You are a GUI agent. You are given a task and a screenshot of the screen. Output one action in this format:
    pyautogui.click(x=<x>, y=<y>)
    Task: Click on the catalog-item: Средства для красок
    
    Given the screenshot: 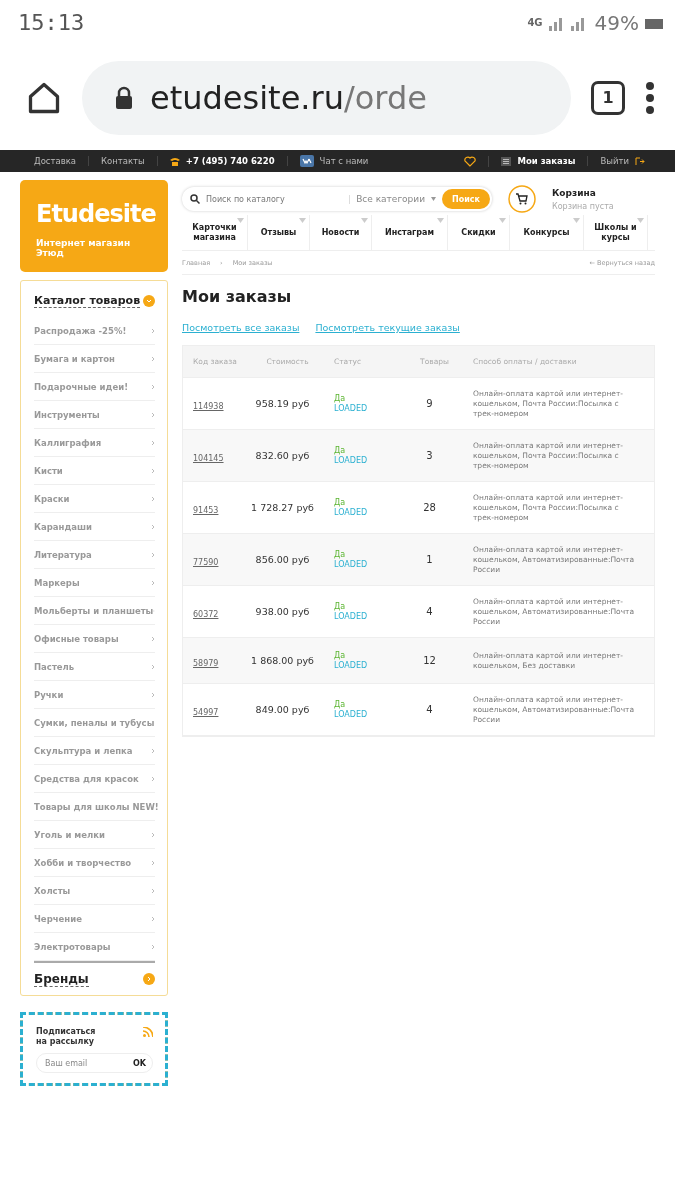 What is the action you would take?
    pyautogui.click(x=86, y=778)
    